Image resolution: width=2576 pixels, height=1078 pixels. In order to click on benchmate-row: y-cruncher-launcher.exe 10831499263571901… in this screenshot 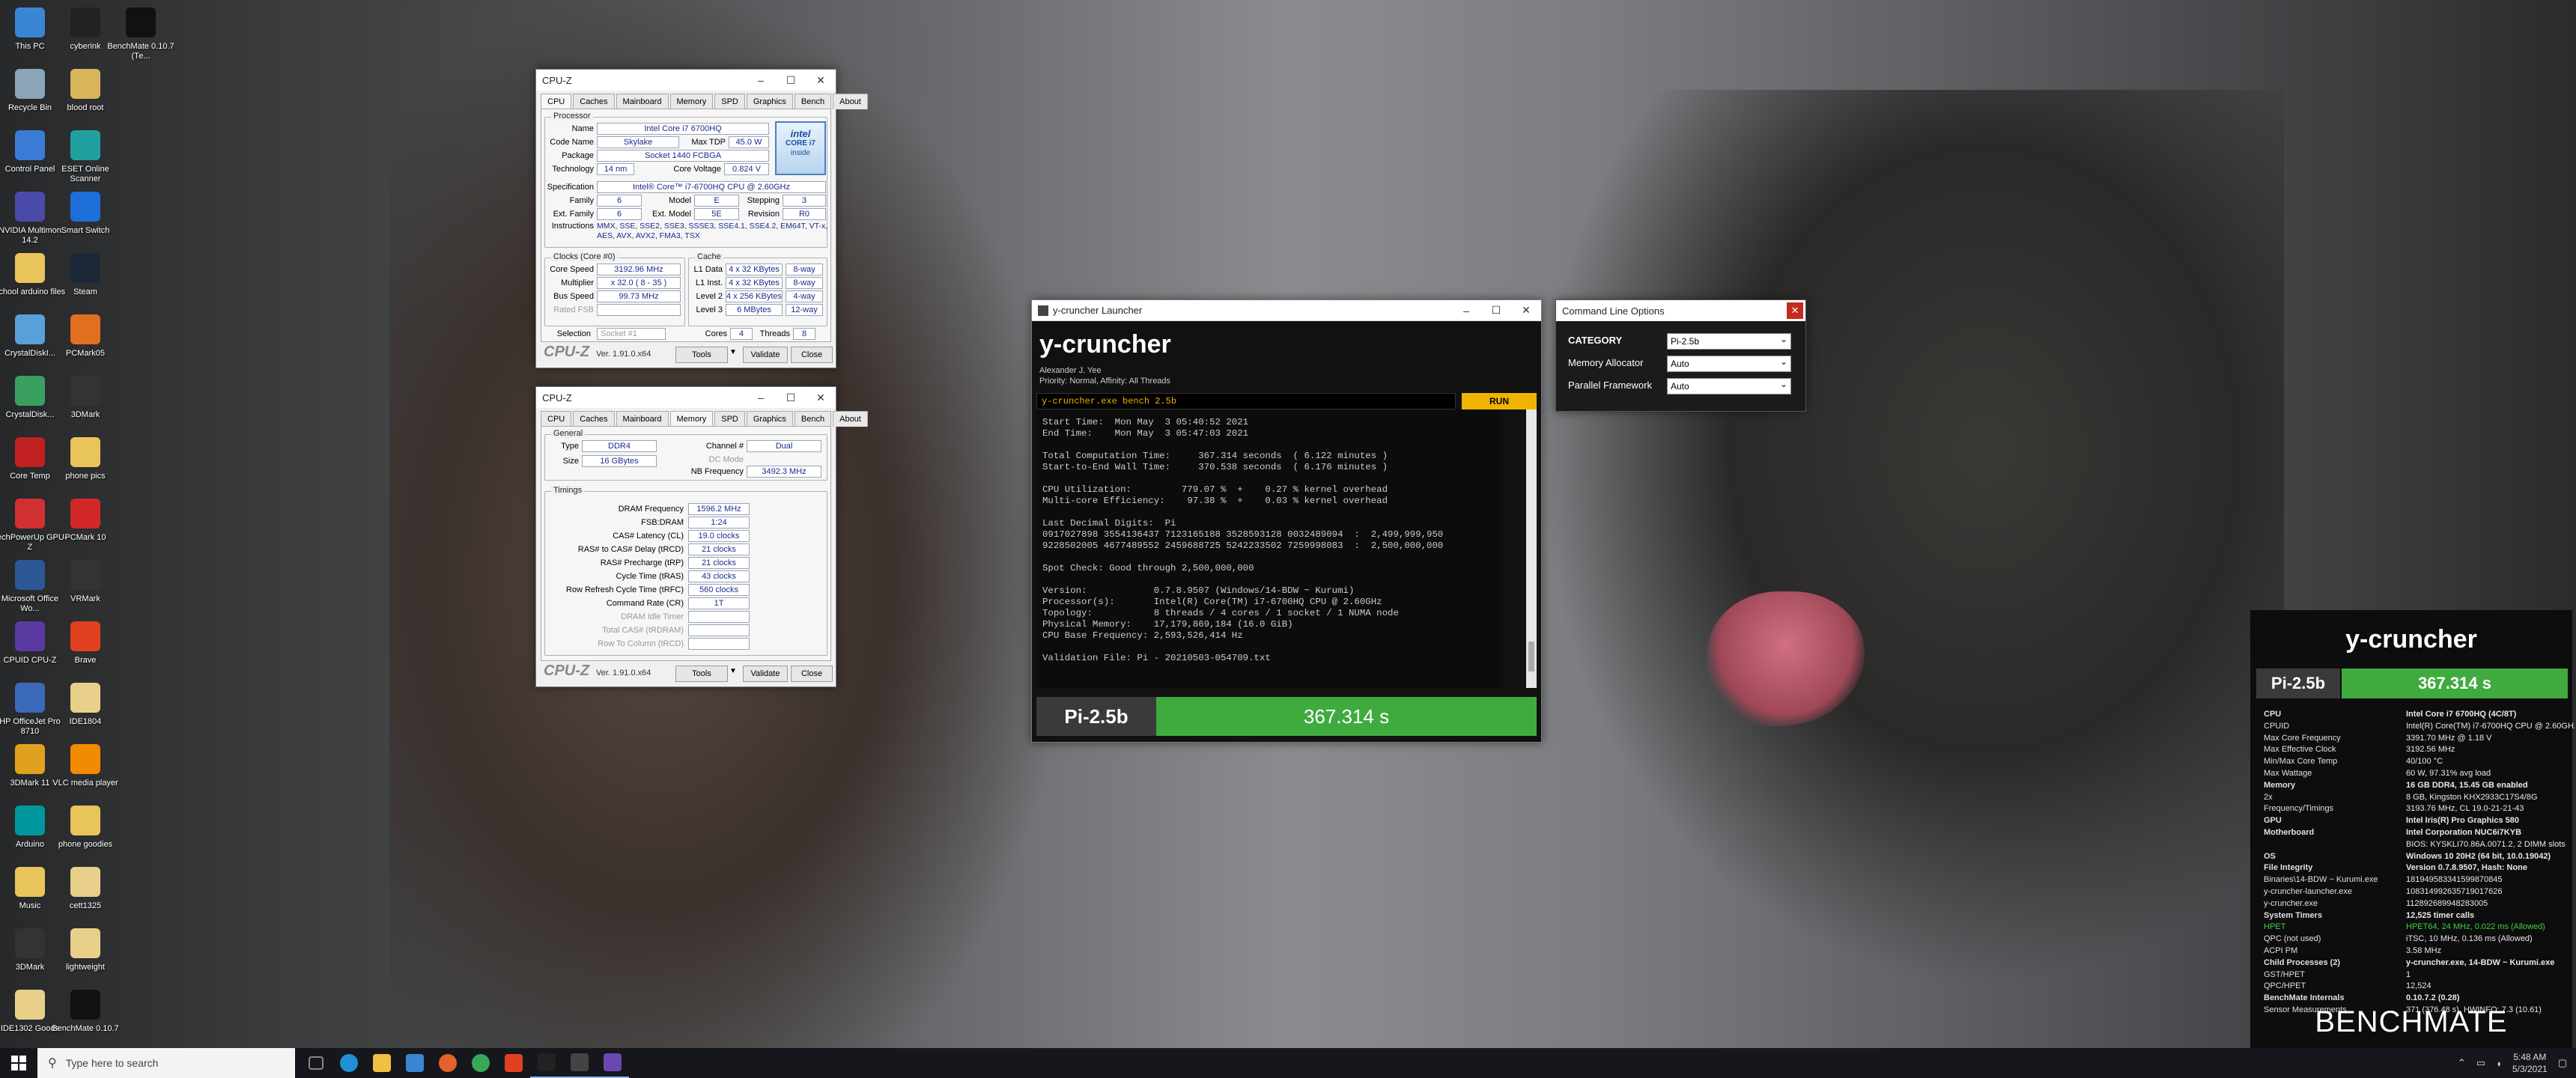, I will do `click(2417, 892)`.